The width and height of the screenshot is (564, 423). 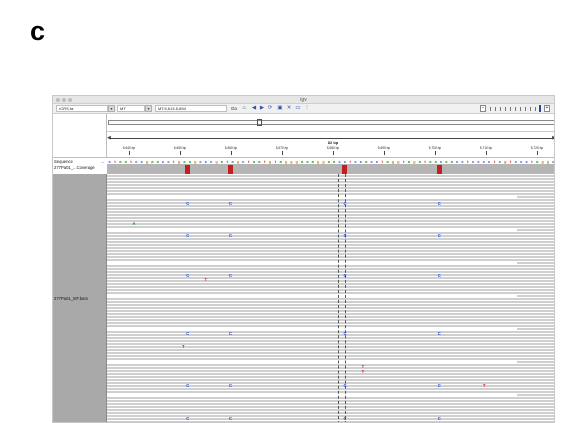 What do you see at coordinates (289, 108) in the screenshot?
I see `close-icon: ✕` at bounding box center [289, 108].